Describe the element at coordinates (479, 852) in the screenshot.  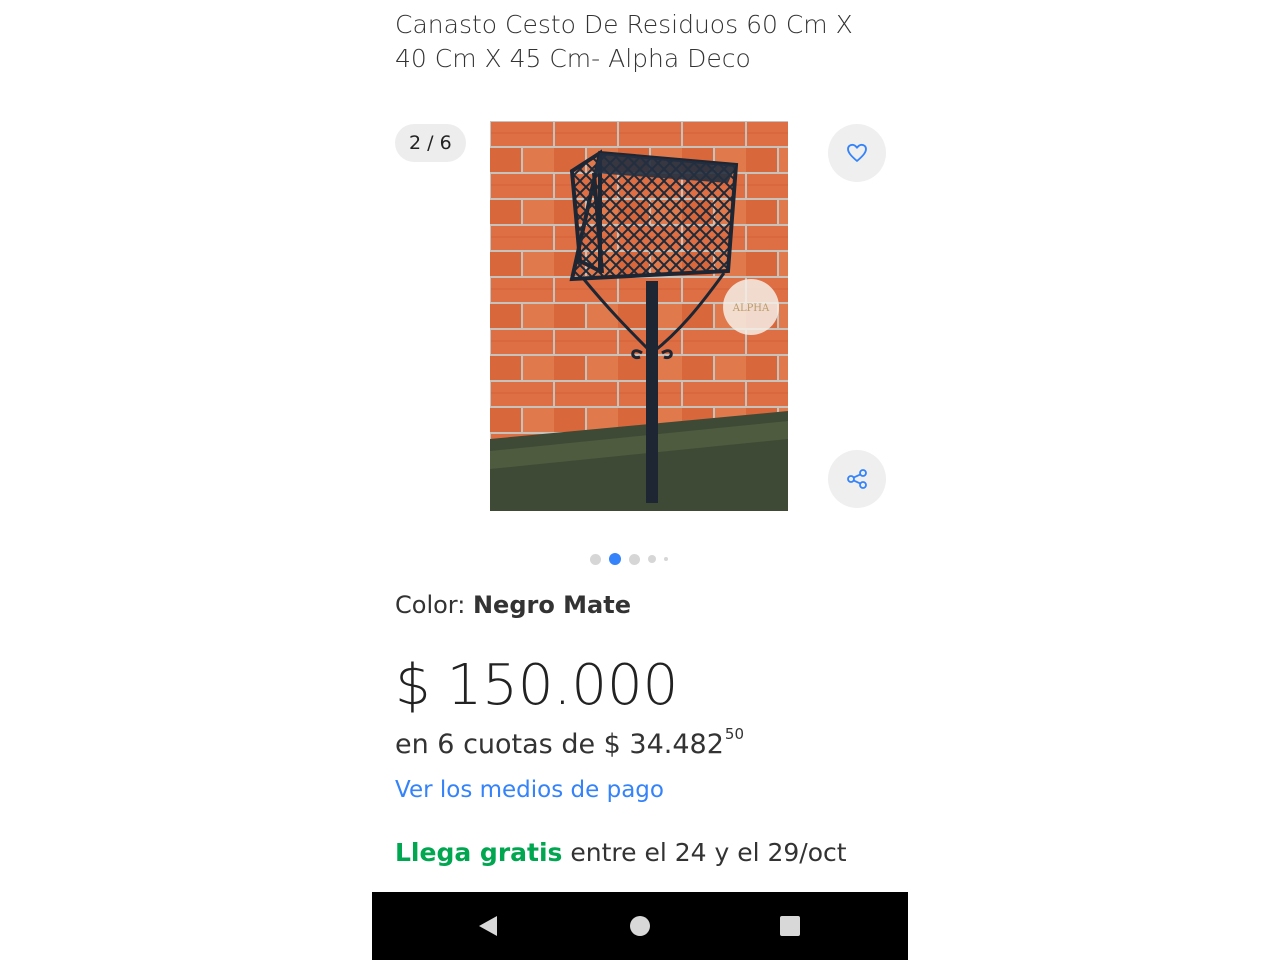
I see `free-shipping-label: Llega gratis` at that location.